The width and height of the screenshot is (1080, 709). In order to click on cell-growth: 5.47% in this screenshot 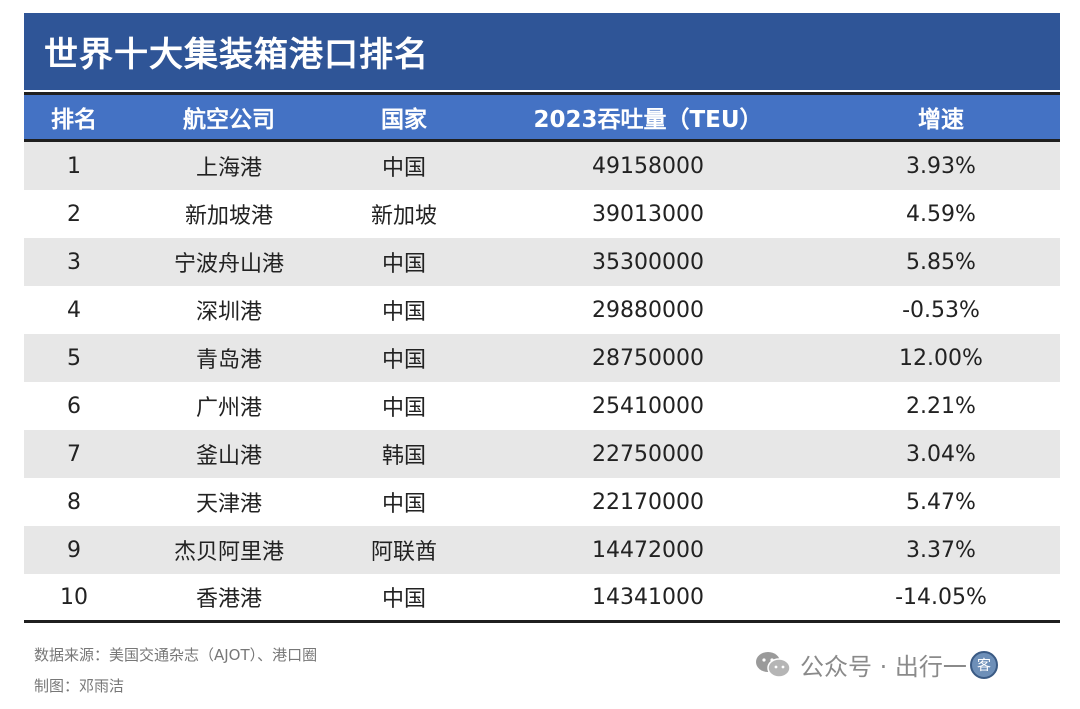, I will do `click(941, 502)`.